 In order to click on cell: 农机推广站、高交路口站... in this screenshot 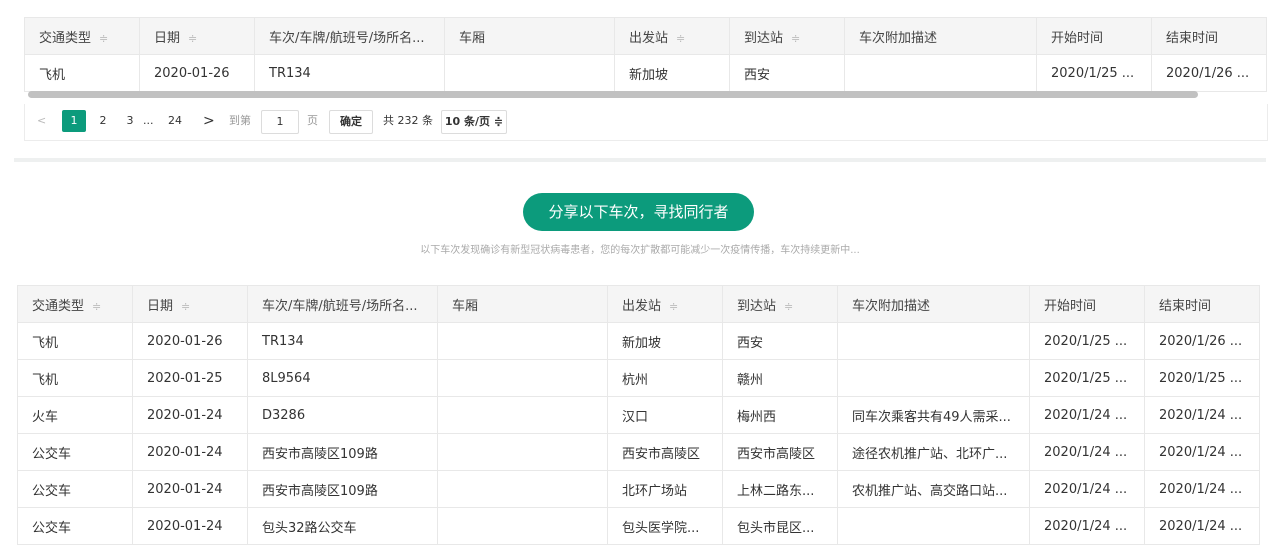, I will do `click(933, 489)`.